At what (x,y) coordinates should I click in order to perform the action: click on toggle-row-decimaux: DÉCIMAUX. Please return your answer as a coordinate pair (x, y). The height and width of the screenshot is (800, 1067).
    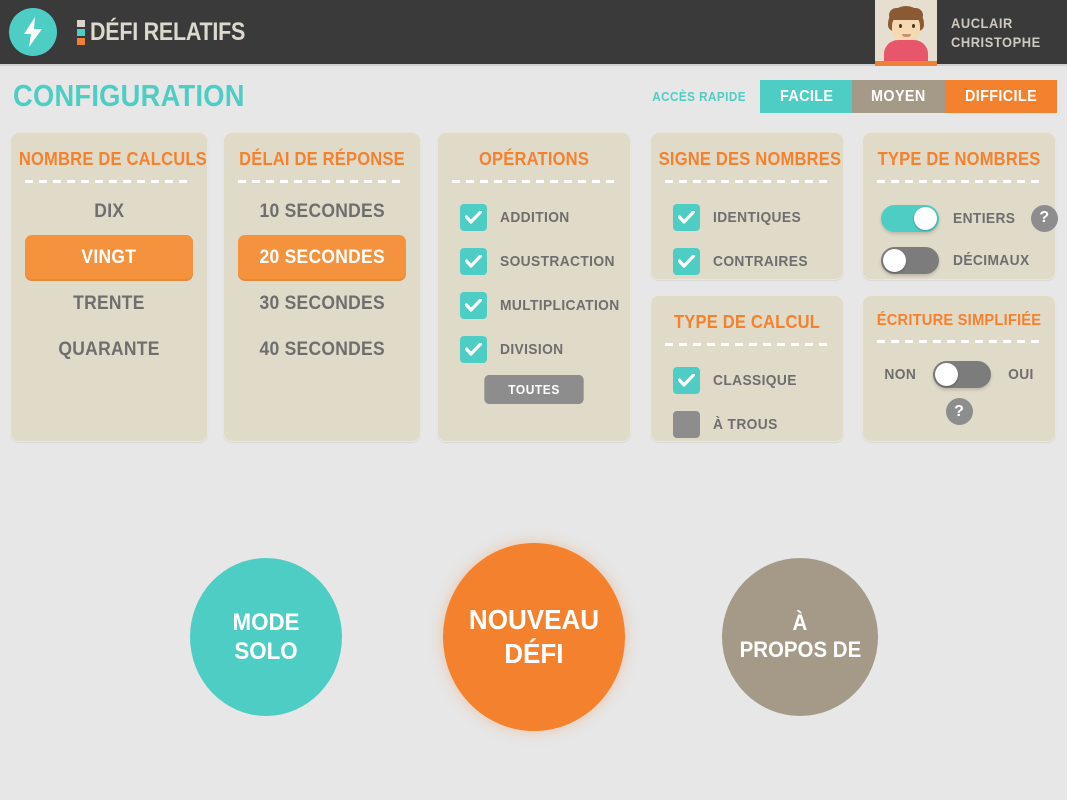
    Looking at the image, I should click on (968, 260).